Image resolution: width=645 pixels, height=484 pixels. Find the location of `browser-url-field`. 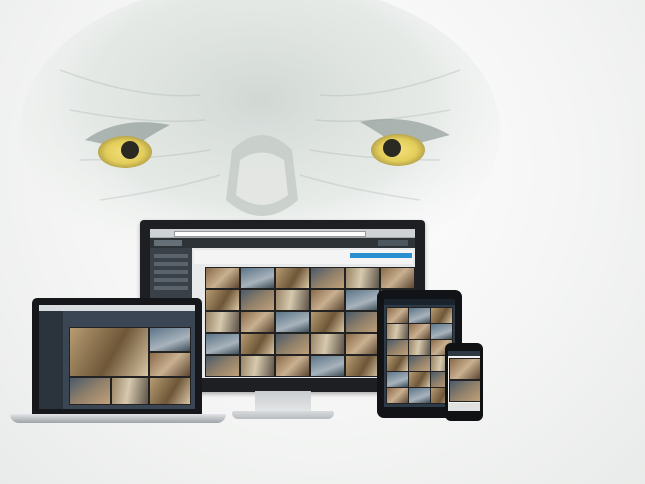

browser-url-field is located at coordinates (270, 234).